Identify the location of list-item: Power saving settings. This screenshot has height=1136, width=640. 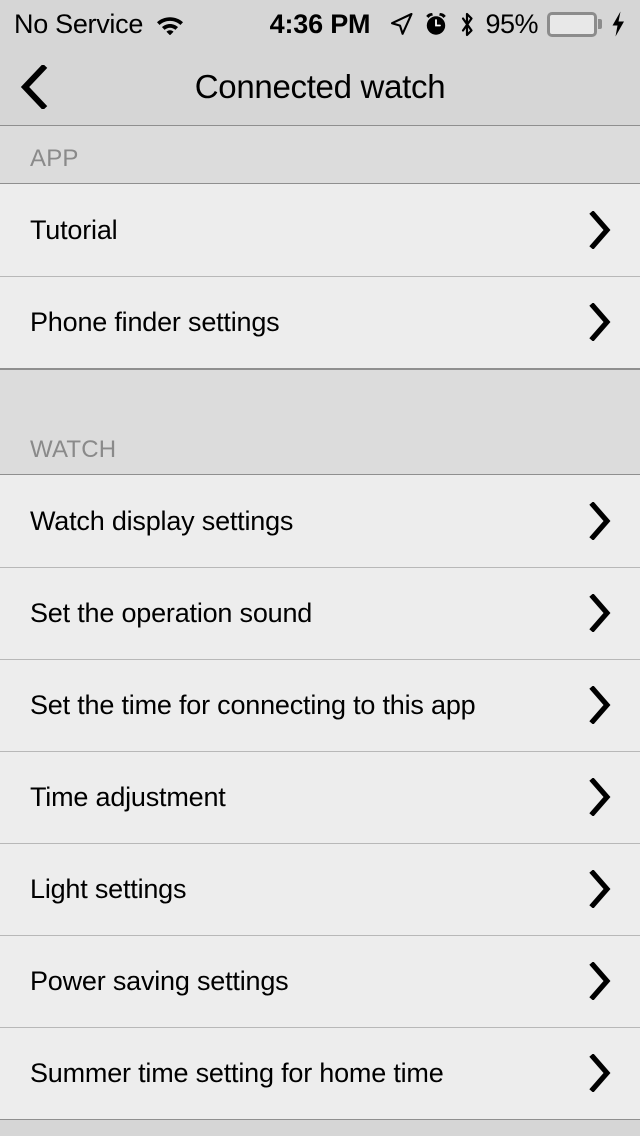
(320, 981).